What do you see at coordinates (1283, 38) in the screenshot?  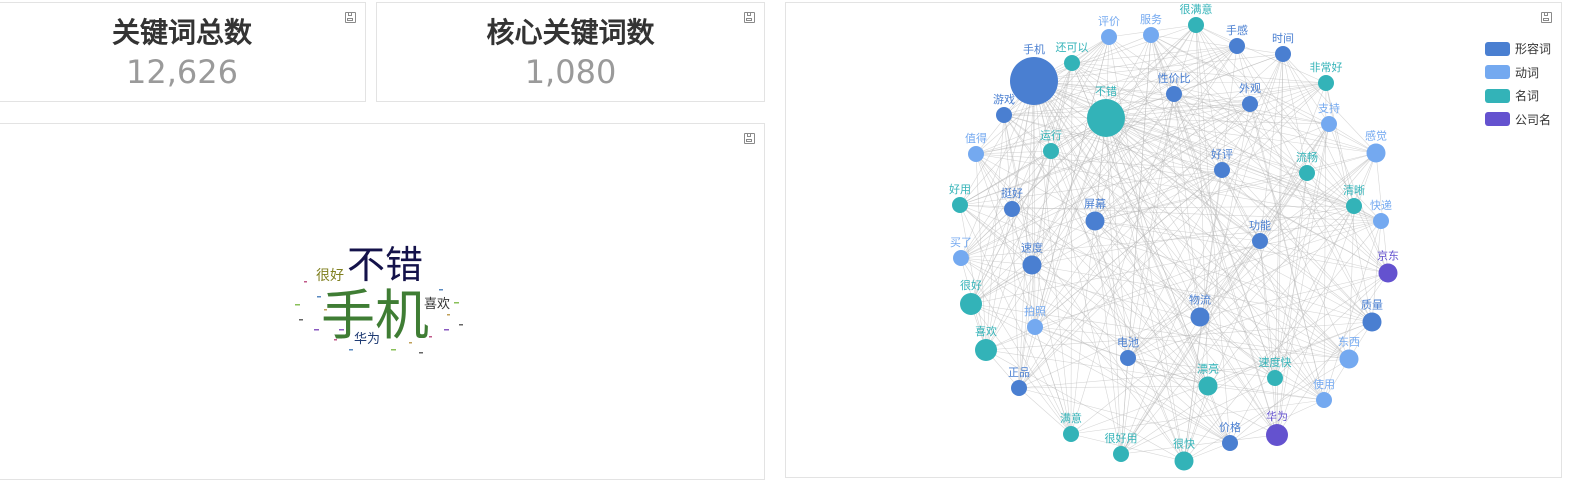 I see `graph-node-label: 时间` at bounding box center [1283, 38].